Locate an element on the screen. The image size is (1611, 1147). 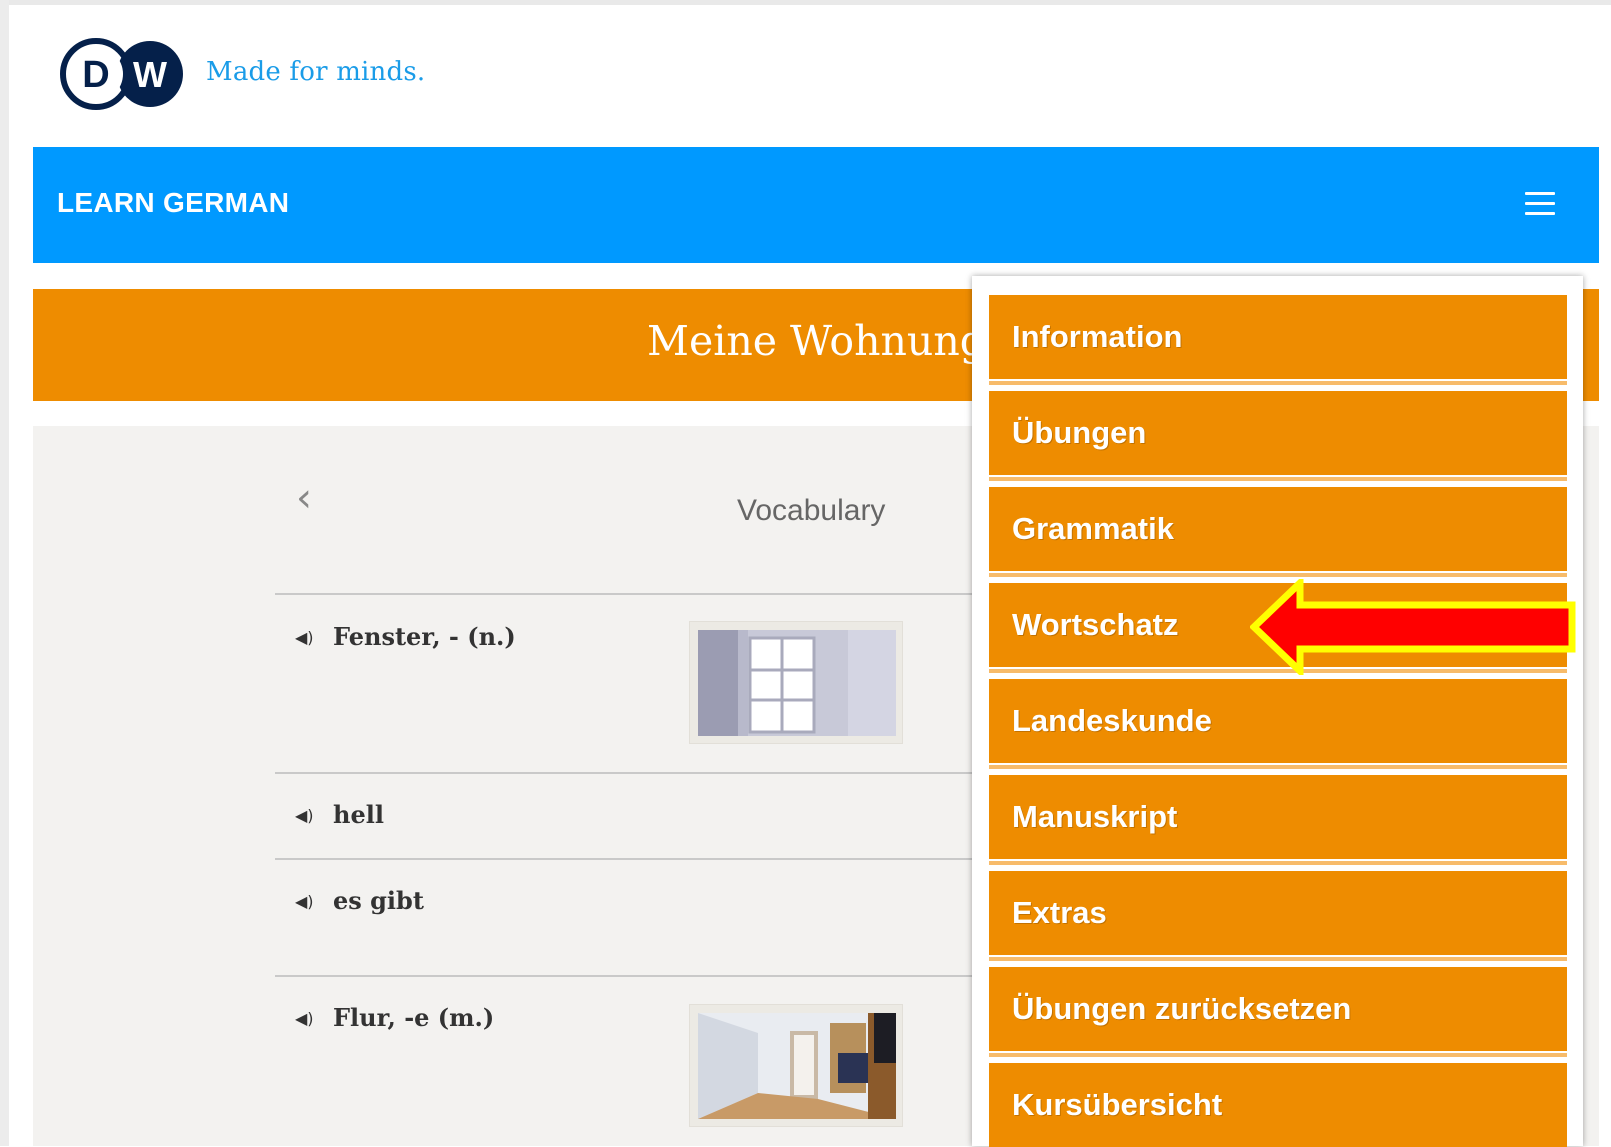
vocab-word: es gibt is located at coordinates (378, 900).